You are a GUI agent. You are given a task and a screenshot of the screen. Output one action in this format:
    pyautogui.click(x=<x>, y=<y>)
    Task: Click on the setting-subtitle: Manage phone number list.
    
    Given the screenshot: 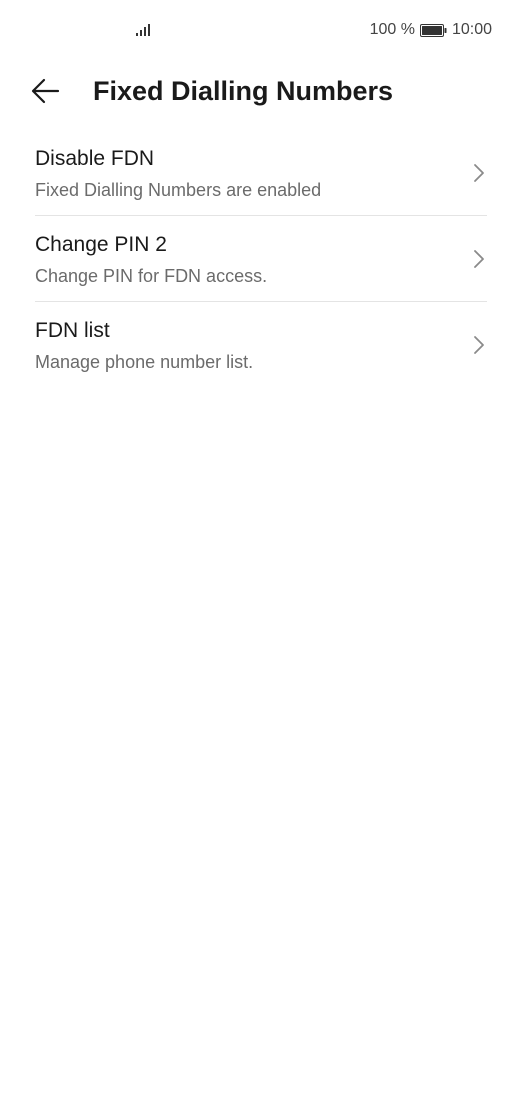 What is the action you would take?
    pyautogui.click(x=144, y=362)
    